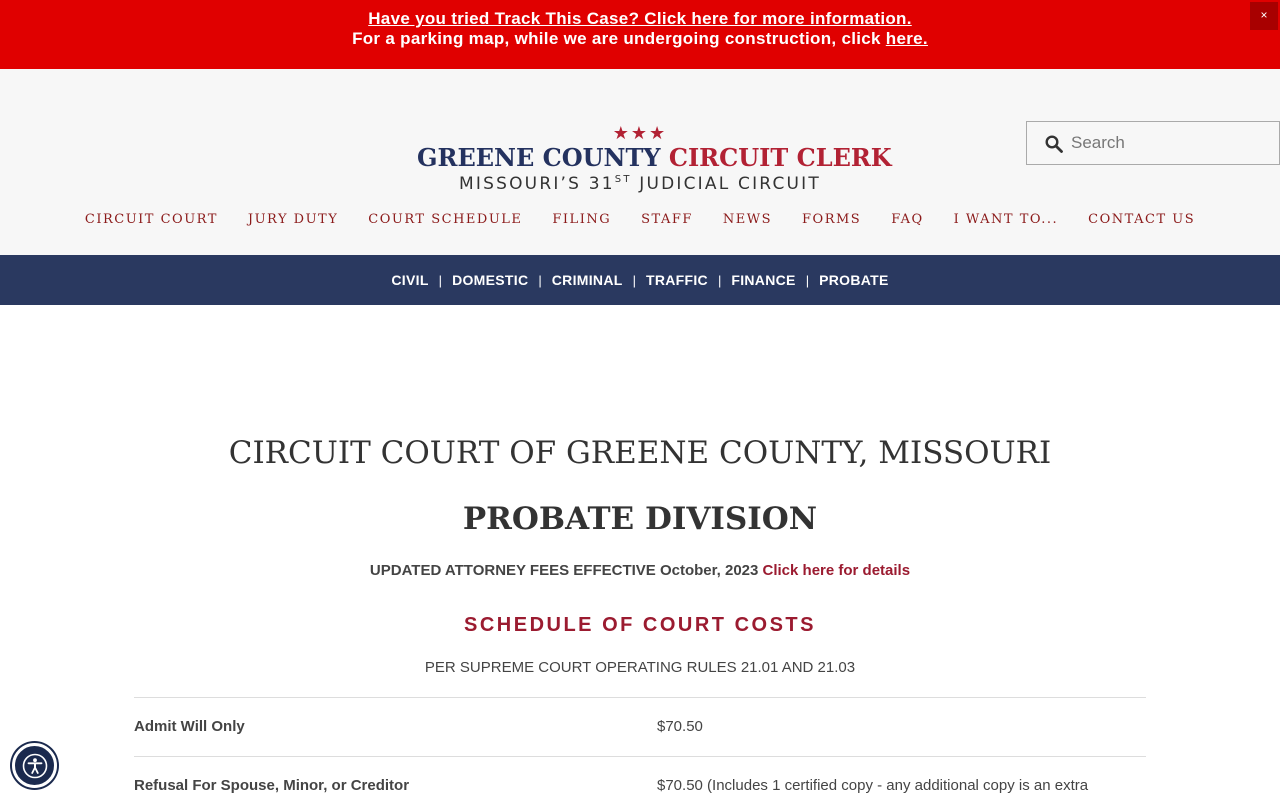 The width and height of the screenshot is (1280, 800). I want to click on nav-news: NEWS, so click(747, 219).